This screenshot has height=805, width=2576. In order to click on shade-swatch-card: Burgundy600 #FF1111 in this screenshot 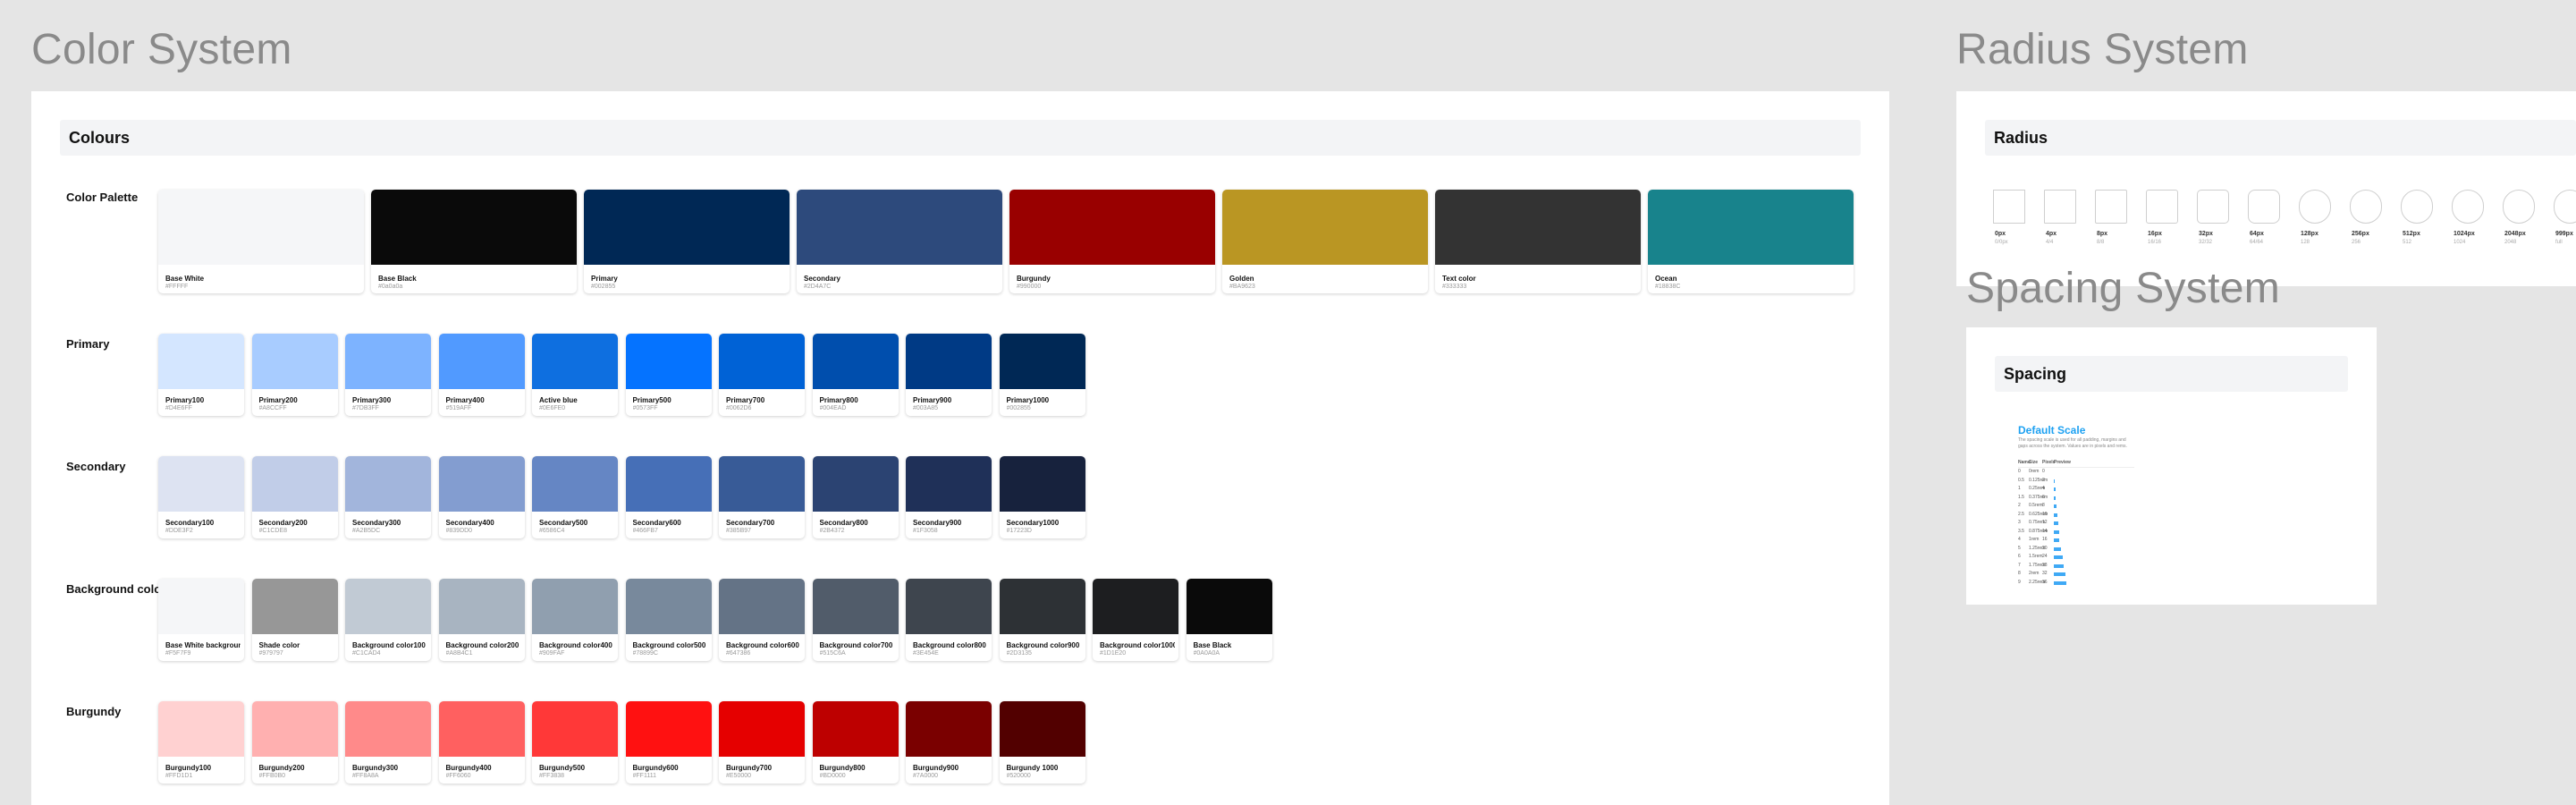, I will do `click(668, 742)`.